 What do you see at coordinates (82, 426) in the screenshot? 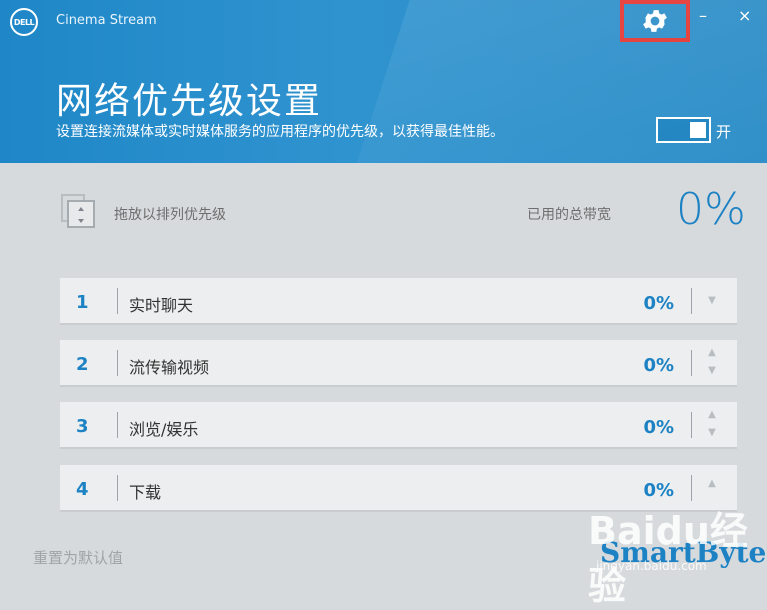
I see `row-rank: 3` at bounding box center [82, 426].